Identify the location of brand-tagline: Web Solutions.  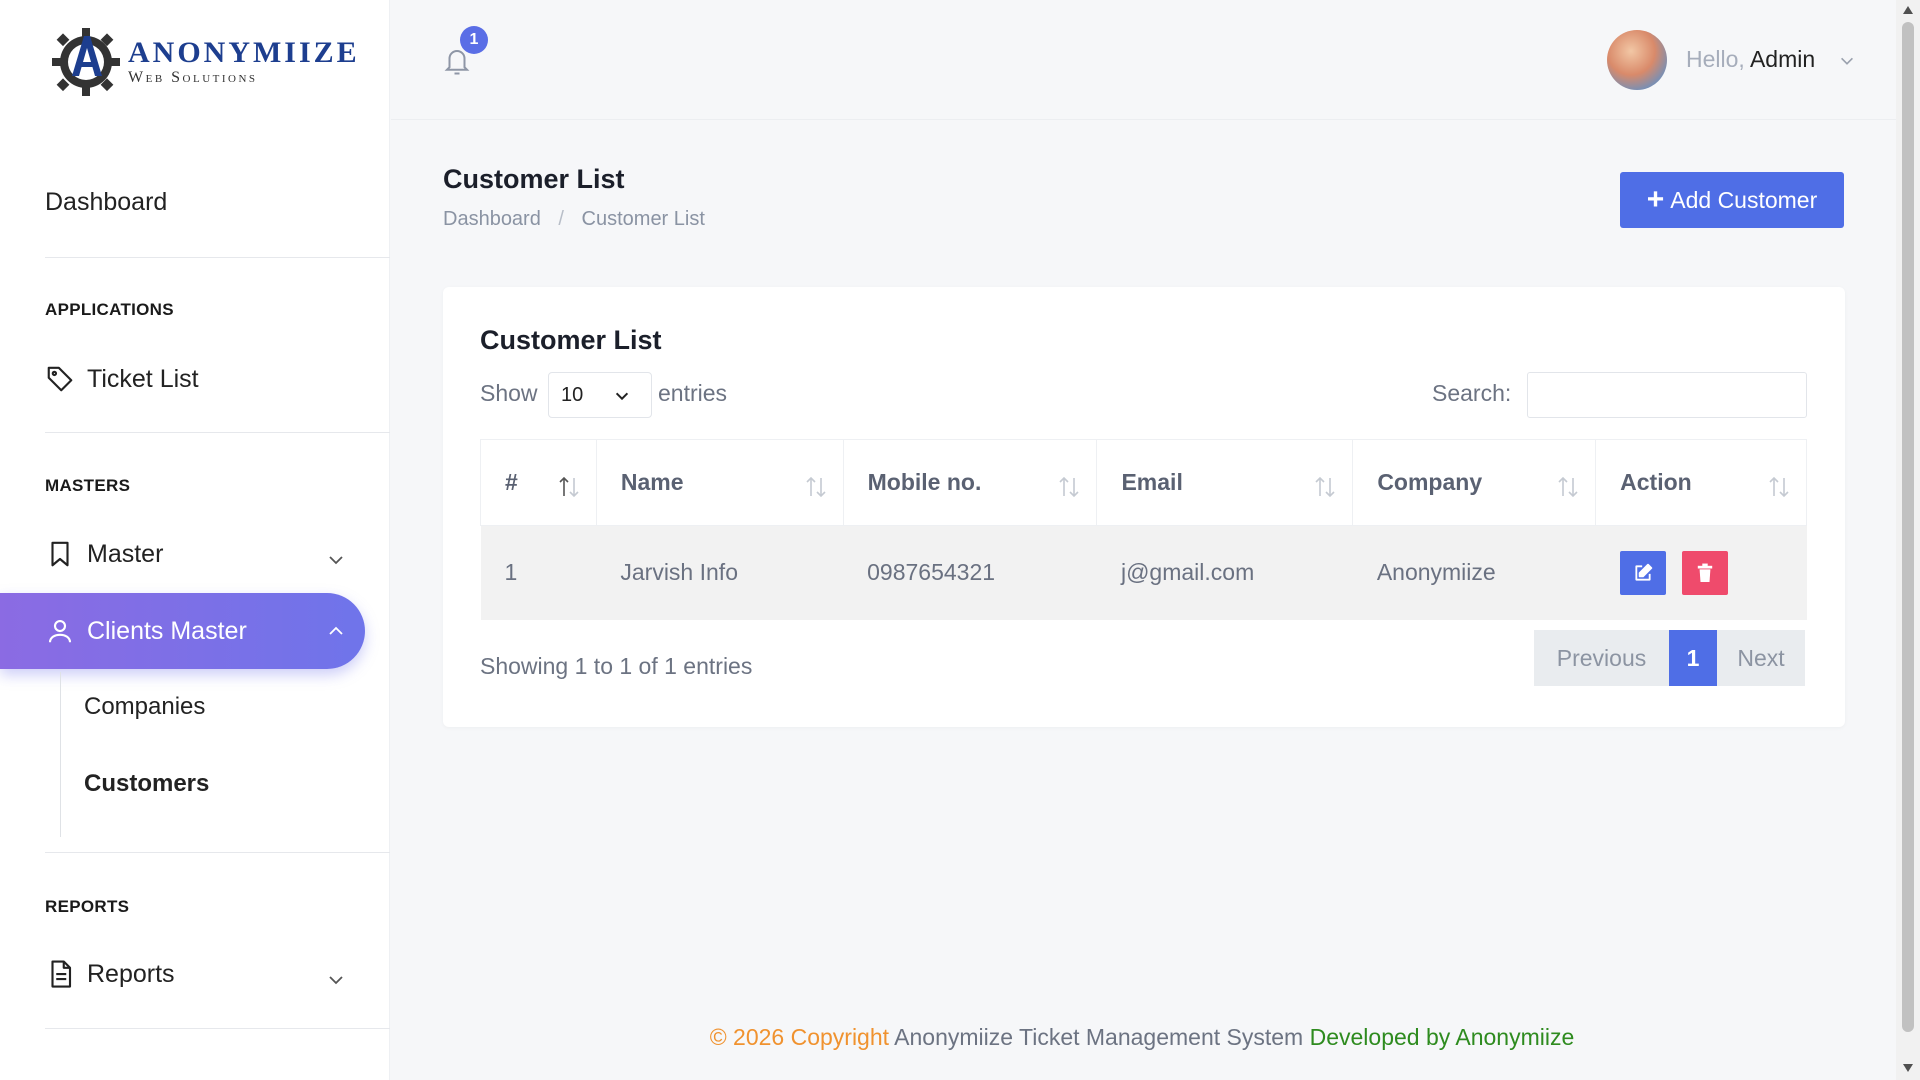
(193, 77).